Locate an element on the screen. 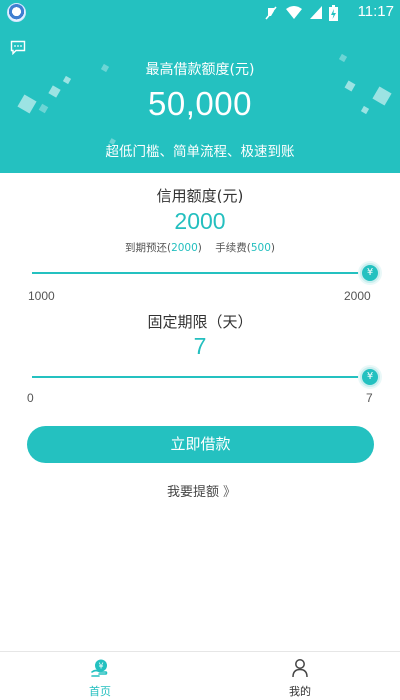  bottom-nav: ¥ 首页 我的 is located at coordinates (200, 675).